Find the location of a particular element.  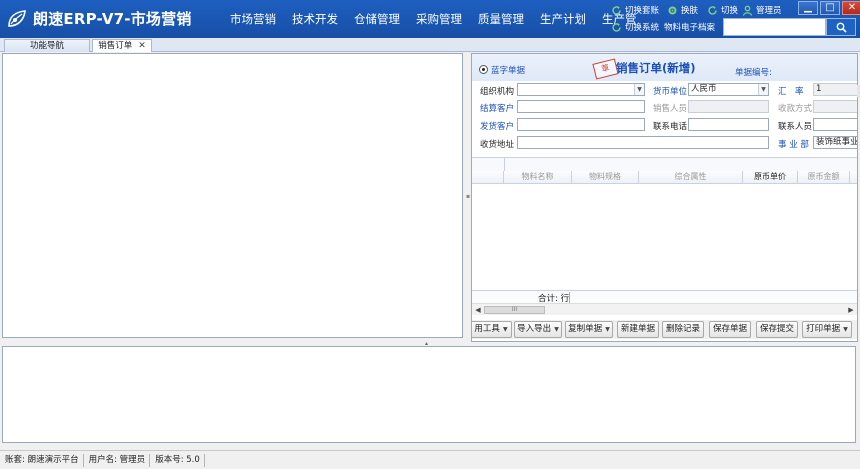

grid-header-index is located at coordinates (488, 177).